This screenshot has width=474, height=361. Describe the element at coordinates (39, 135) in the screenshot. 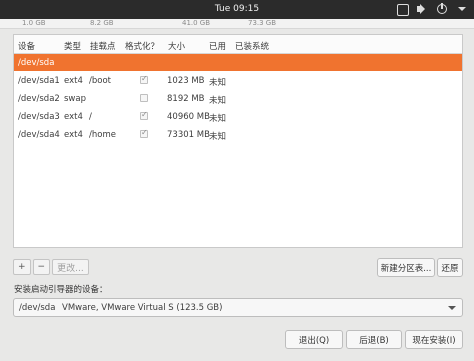

I see `device-cell: /dev/sda4` at that location.